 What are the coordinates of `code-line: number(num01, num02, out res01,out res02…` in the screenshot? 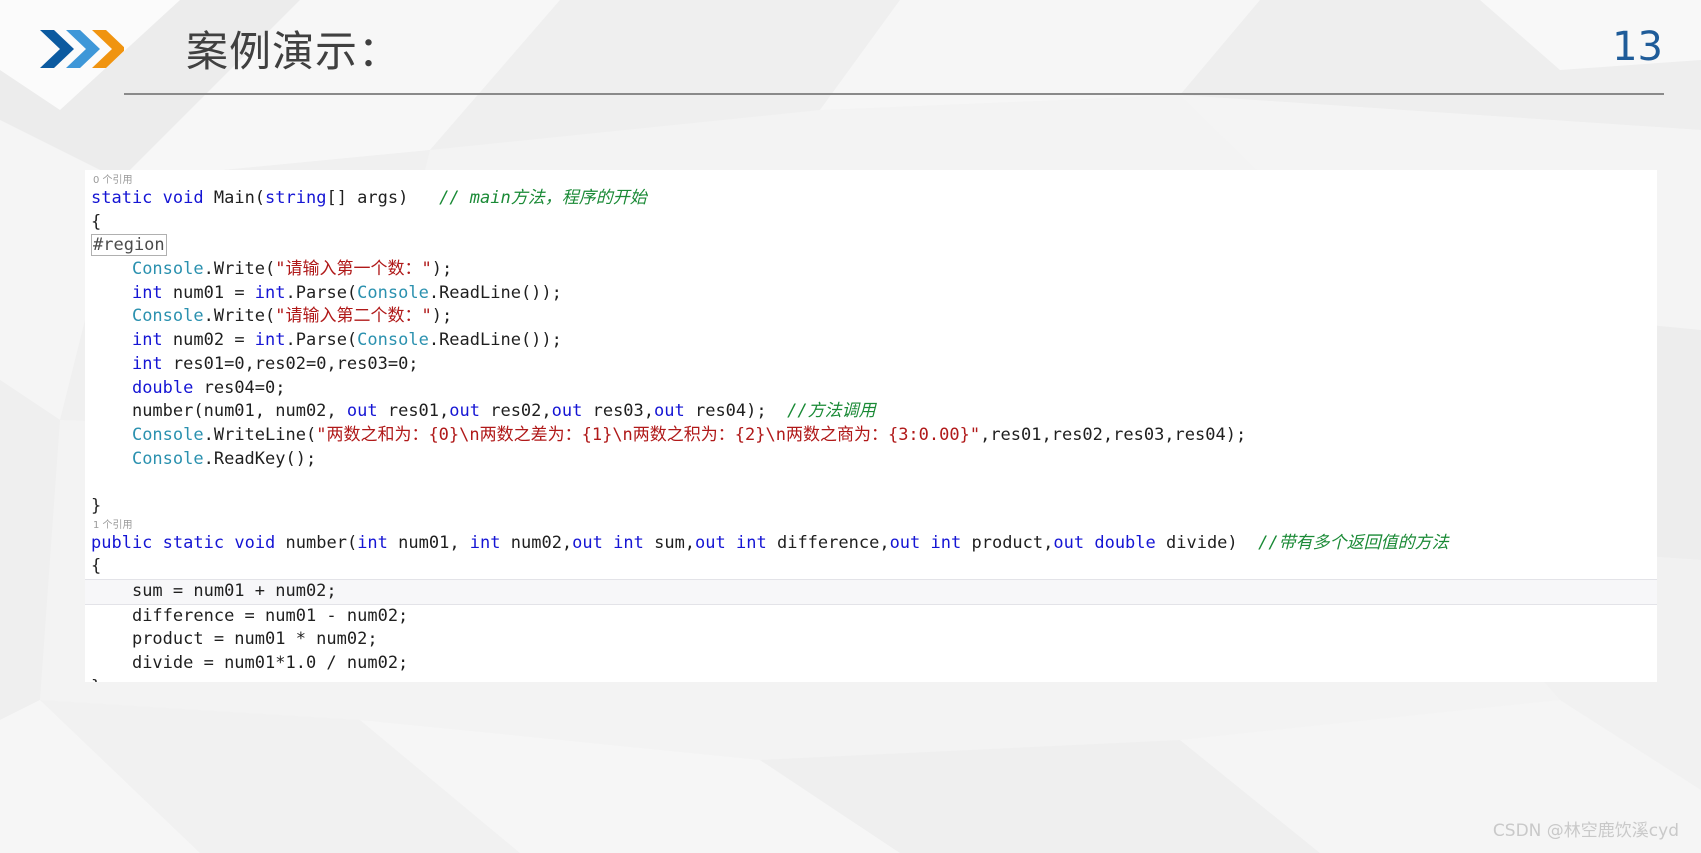 It's located at (871, 412).